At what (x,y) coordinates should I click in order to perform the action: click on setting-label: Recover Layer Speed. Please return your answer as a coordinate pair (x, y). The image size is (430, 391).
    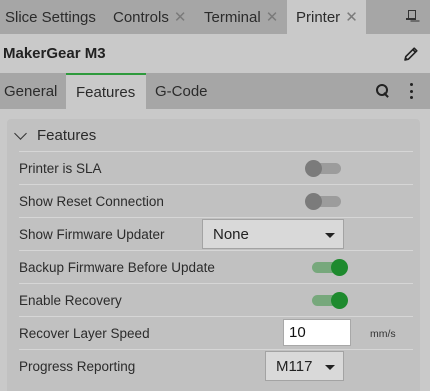
    Looking at the image, I should click on (84, 333).